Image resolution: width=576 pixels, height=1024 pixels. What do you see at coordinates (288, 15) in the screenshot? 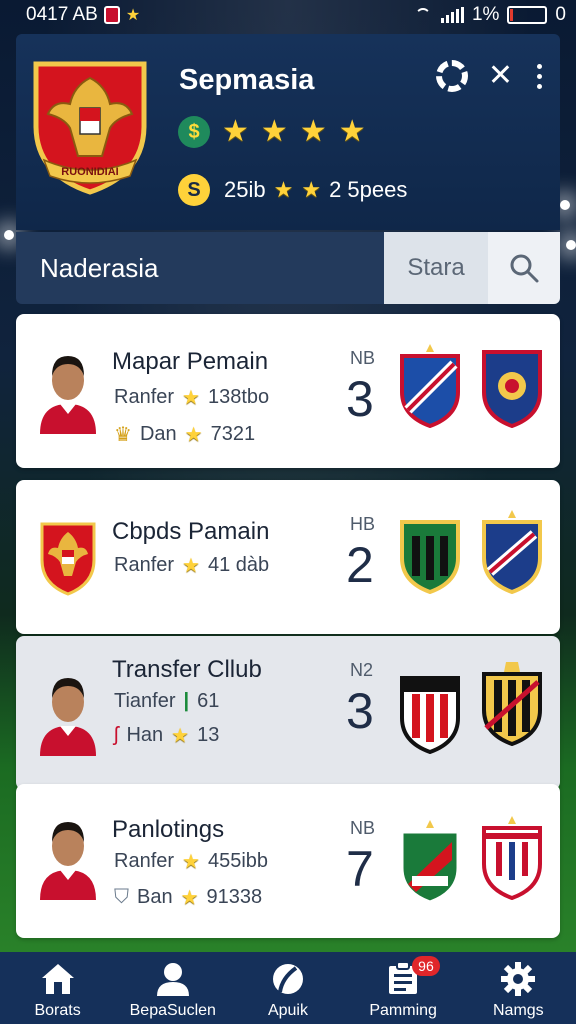
I see `status-bar: 0417 AB ★ 1% 0` at bounding box center [288, 15].